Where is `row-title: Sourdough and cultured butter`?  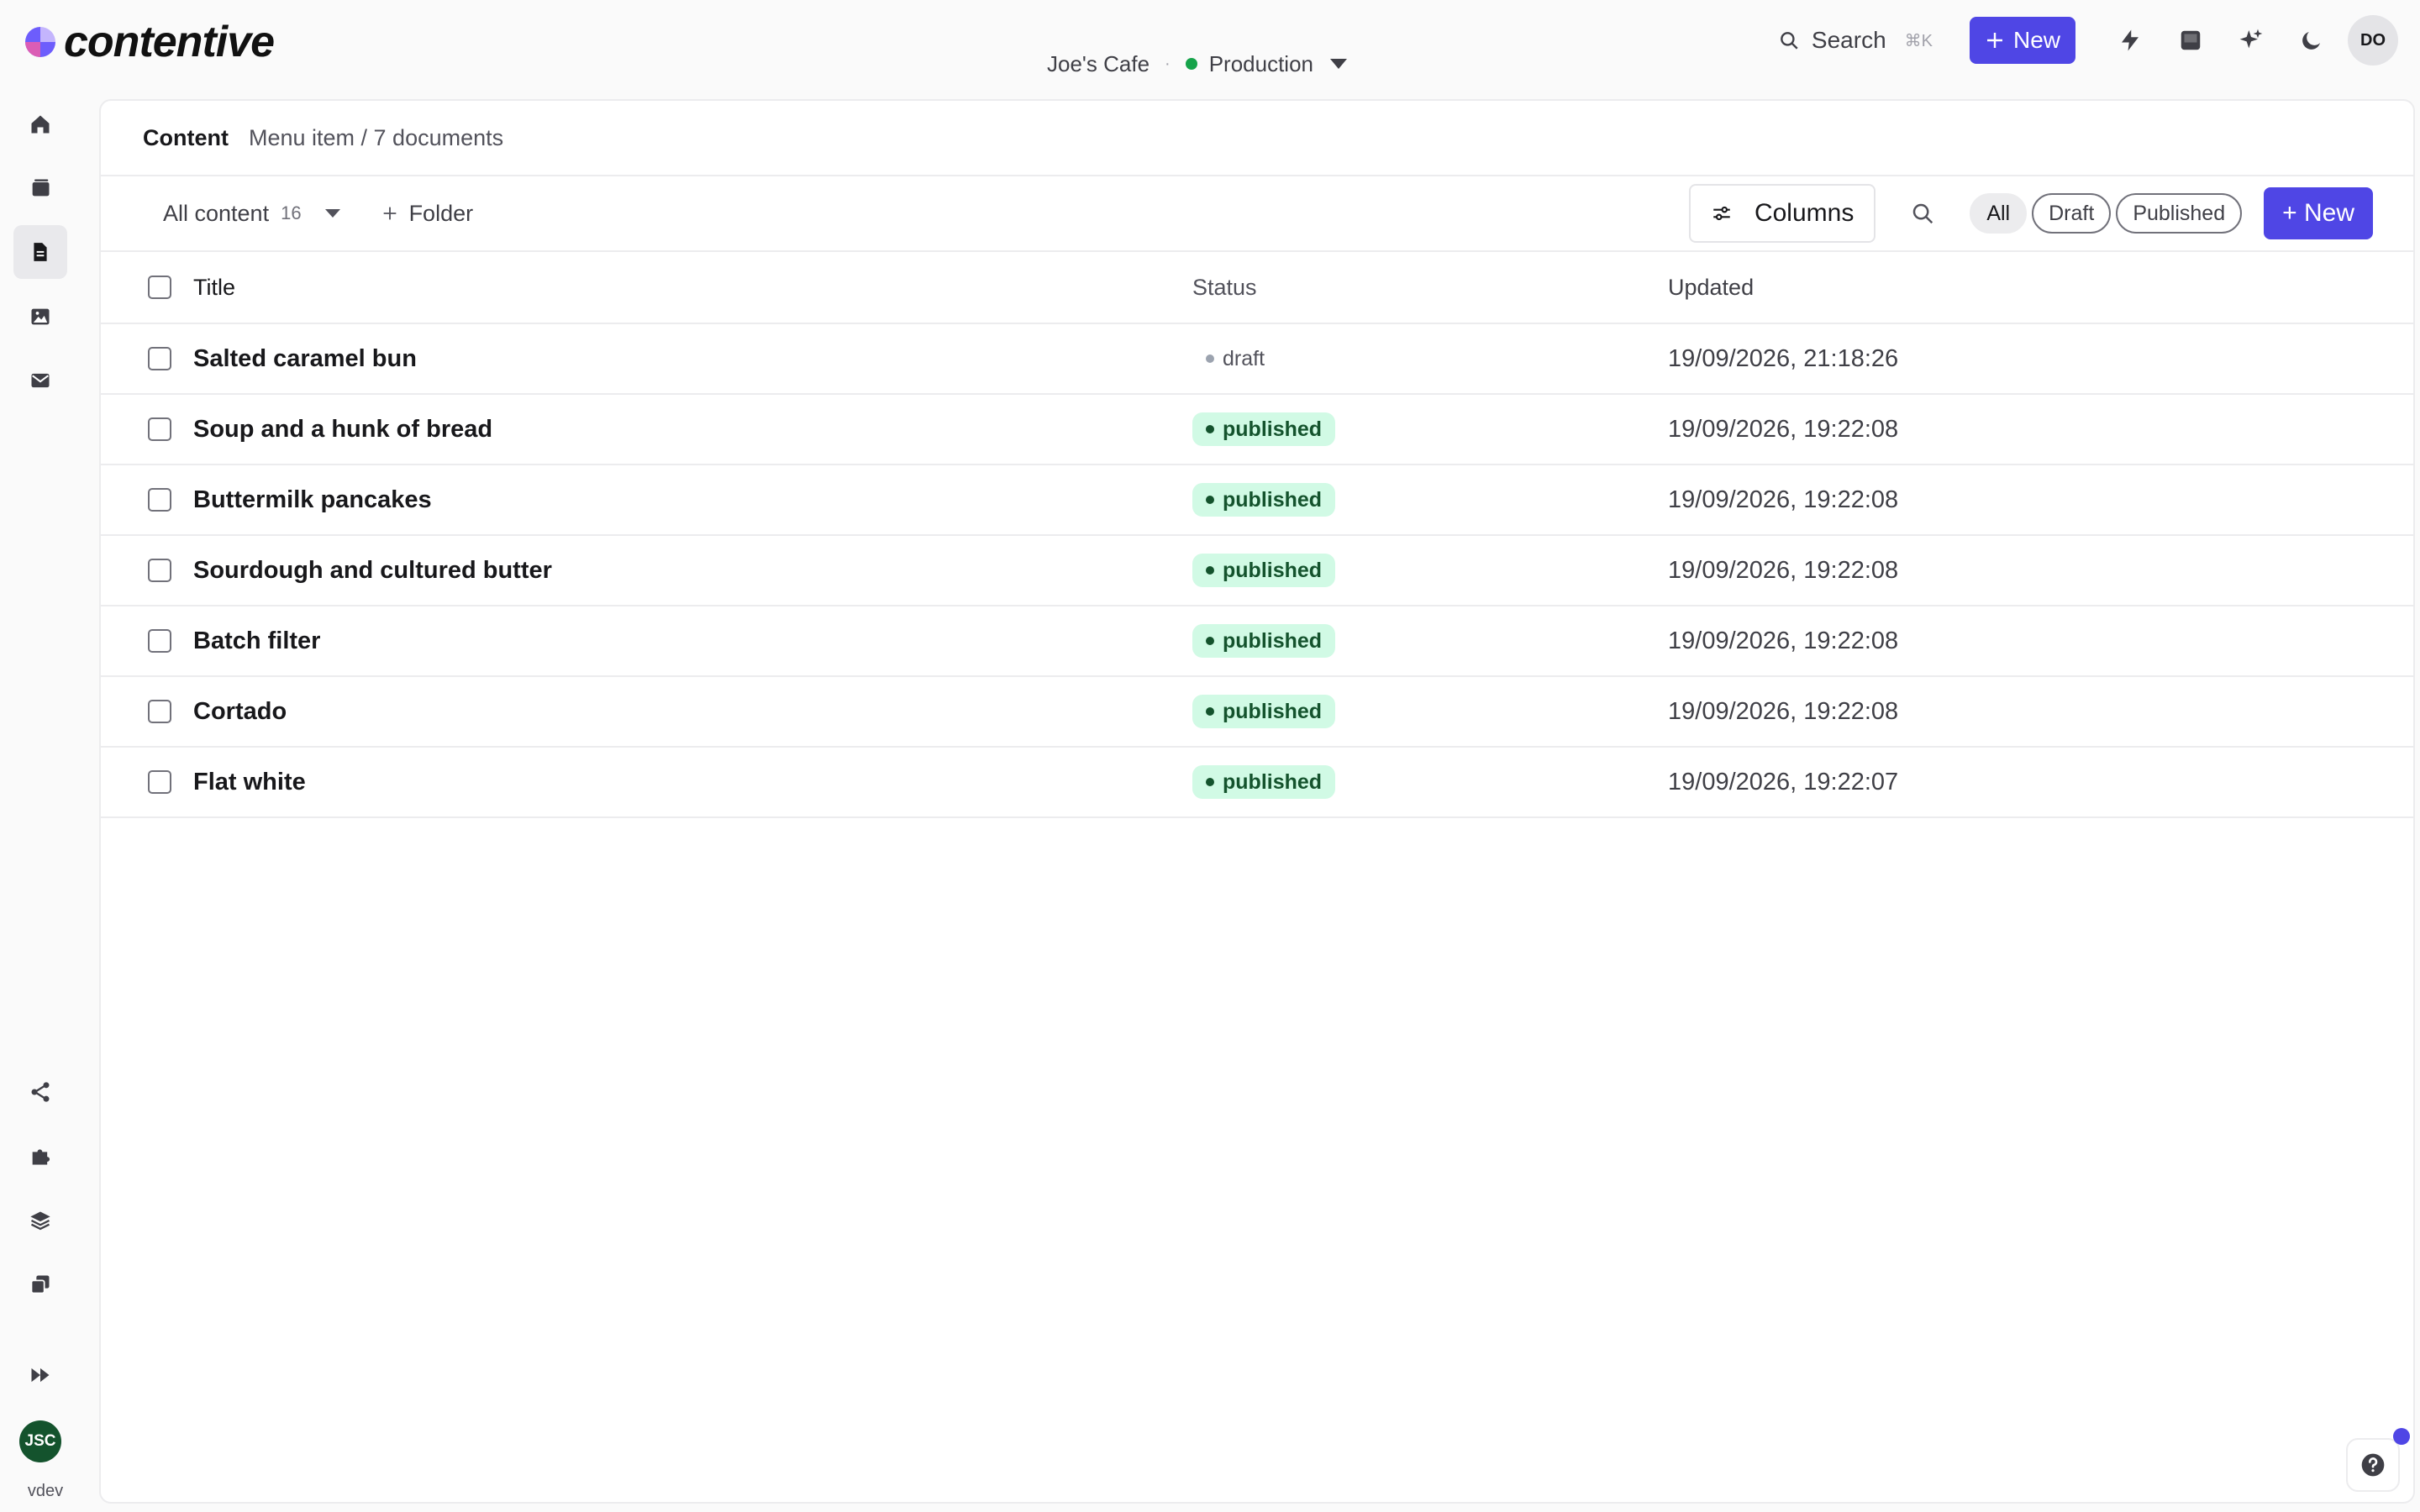 row-title: Sourdough and cultured butter is located at coordinates (692, 571).